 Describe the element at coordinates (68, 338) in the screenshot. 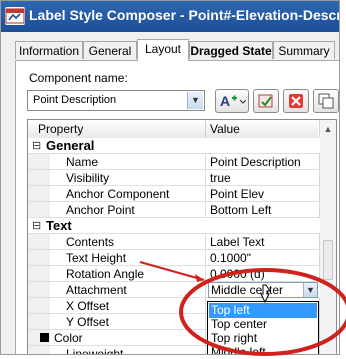

I see `property-name: Color` at that location.